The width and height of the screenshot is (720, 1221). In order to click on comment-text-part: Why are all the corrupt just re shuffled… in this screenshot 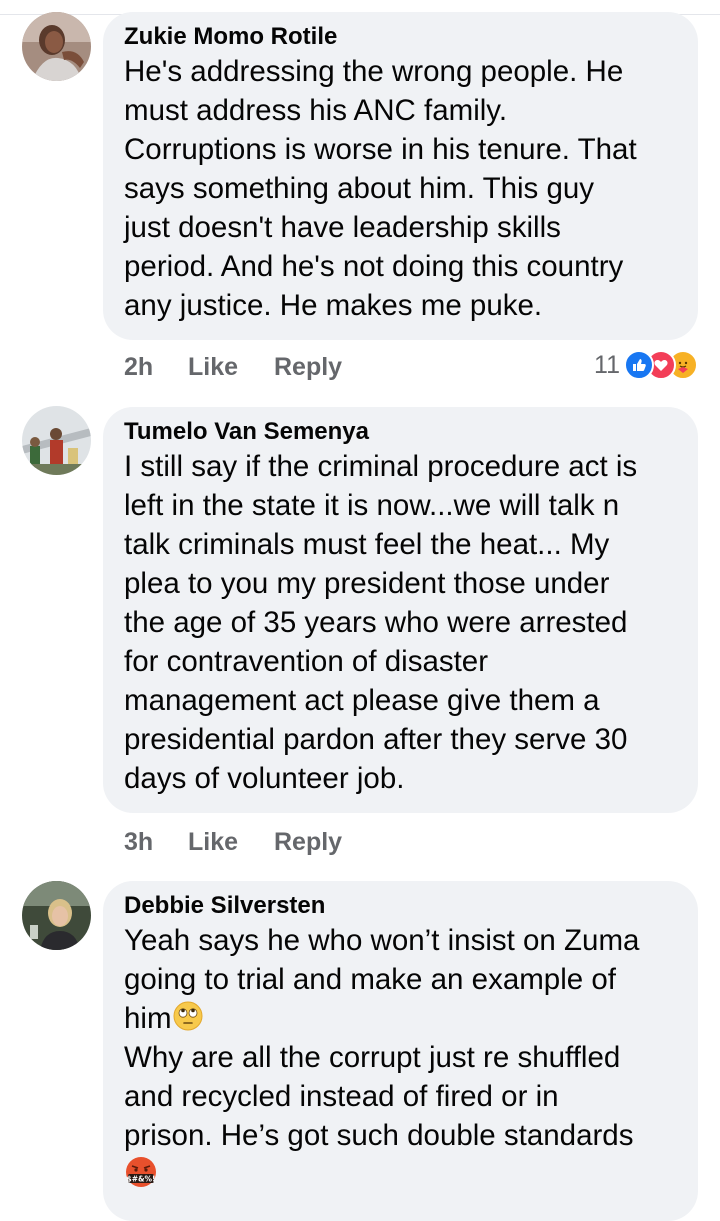, I will do `click(379, 1096)`.